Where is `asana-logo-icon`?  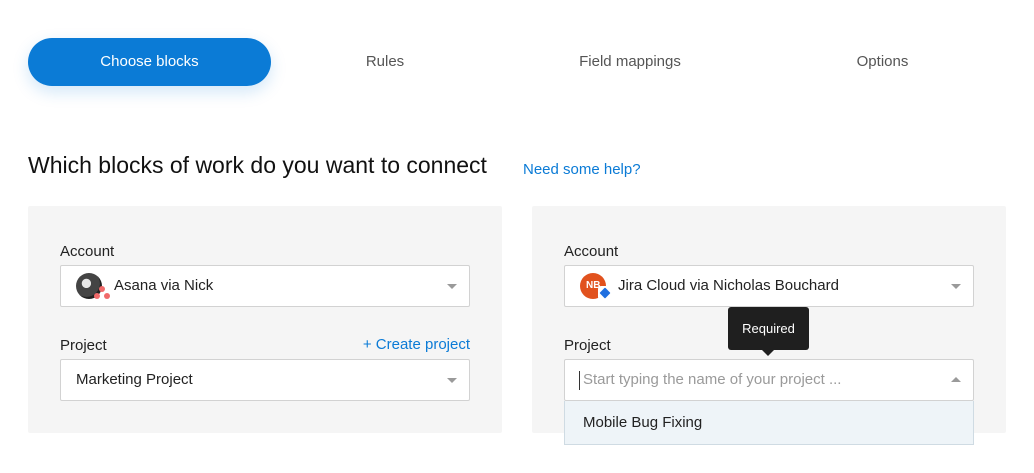 asana-logo-icon is located at coordinates (102, 293).